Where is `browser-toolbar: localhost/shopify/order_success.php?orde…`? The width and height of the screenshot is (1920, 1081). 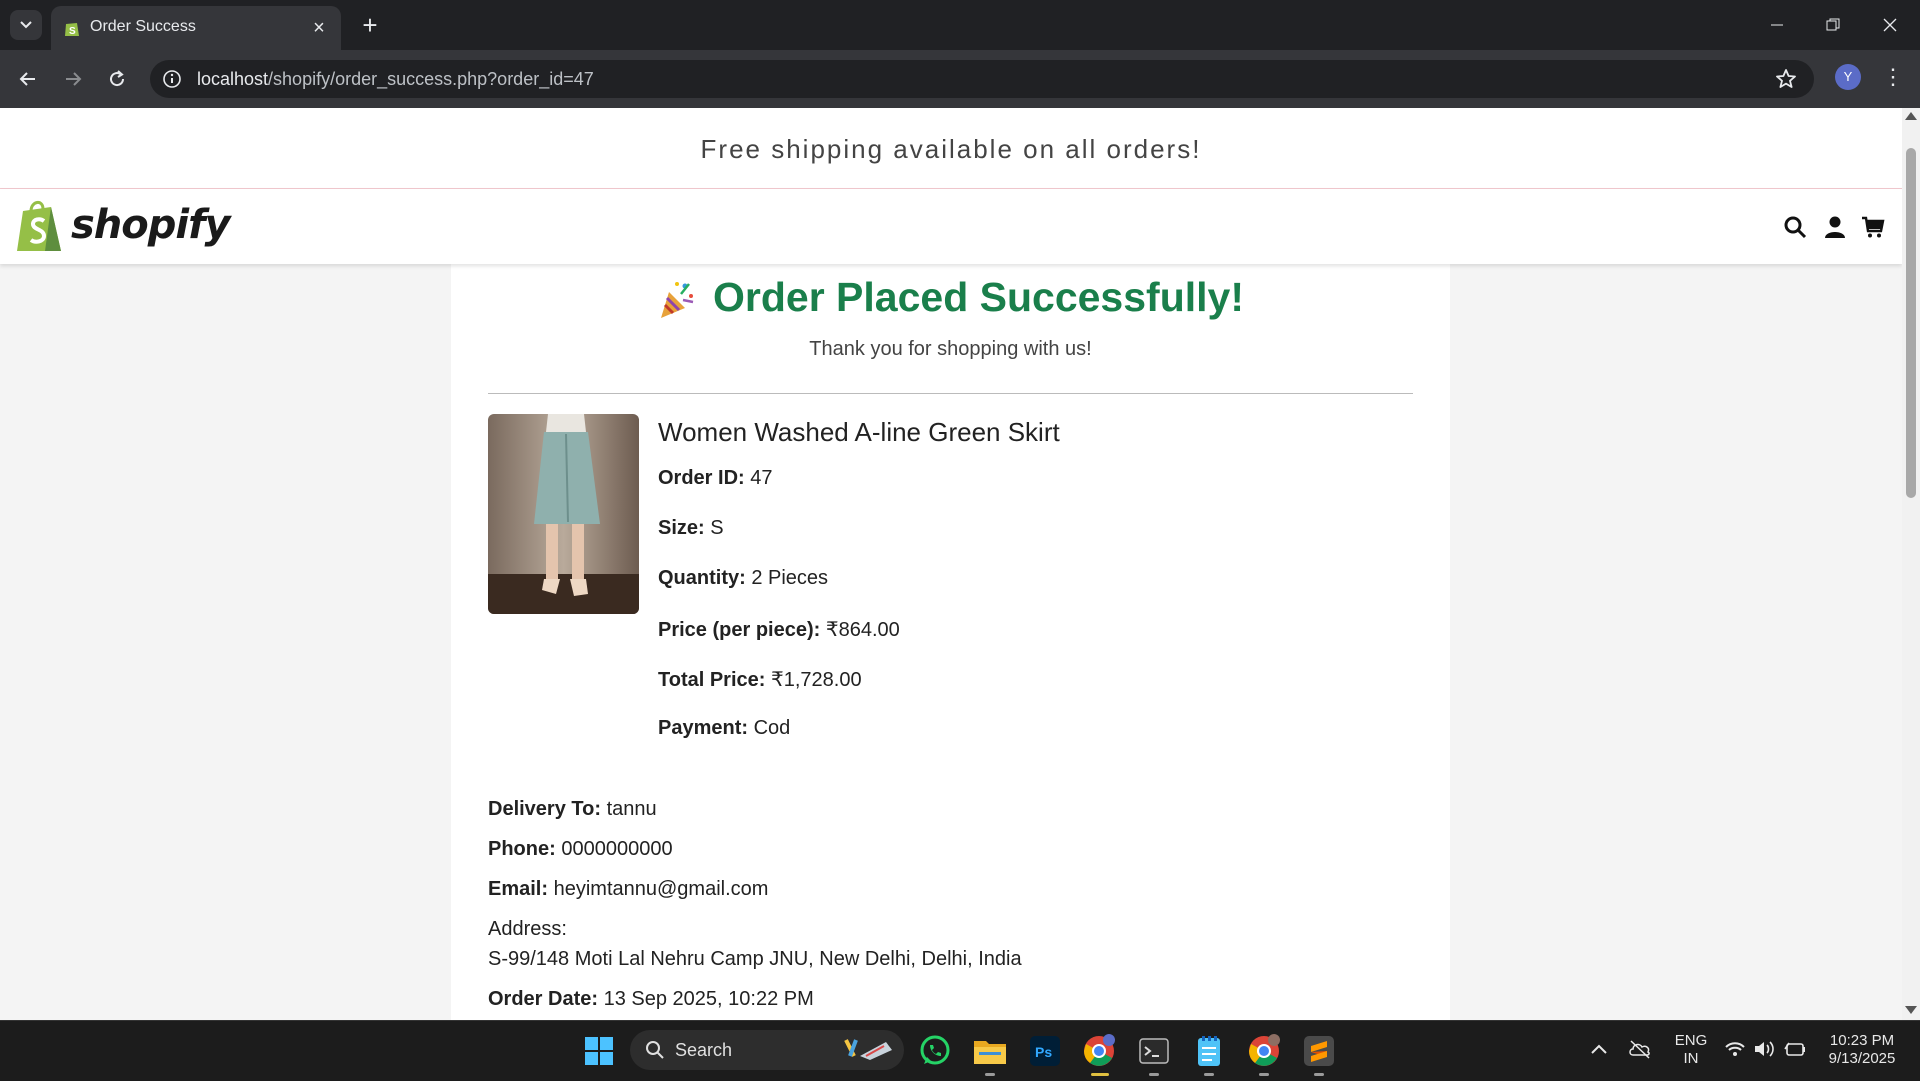 browser-toolbar: localhost/shopify/order_success.php?orde… is located at coordinates (960, 79).